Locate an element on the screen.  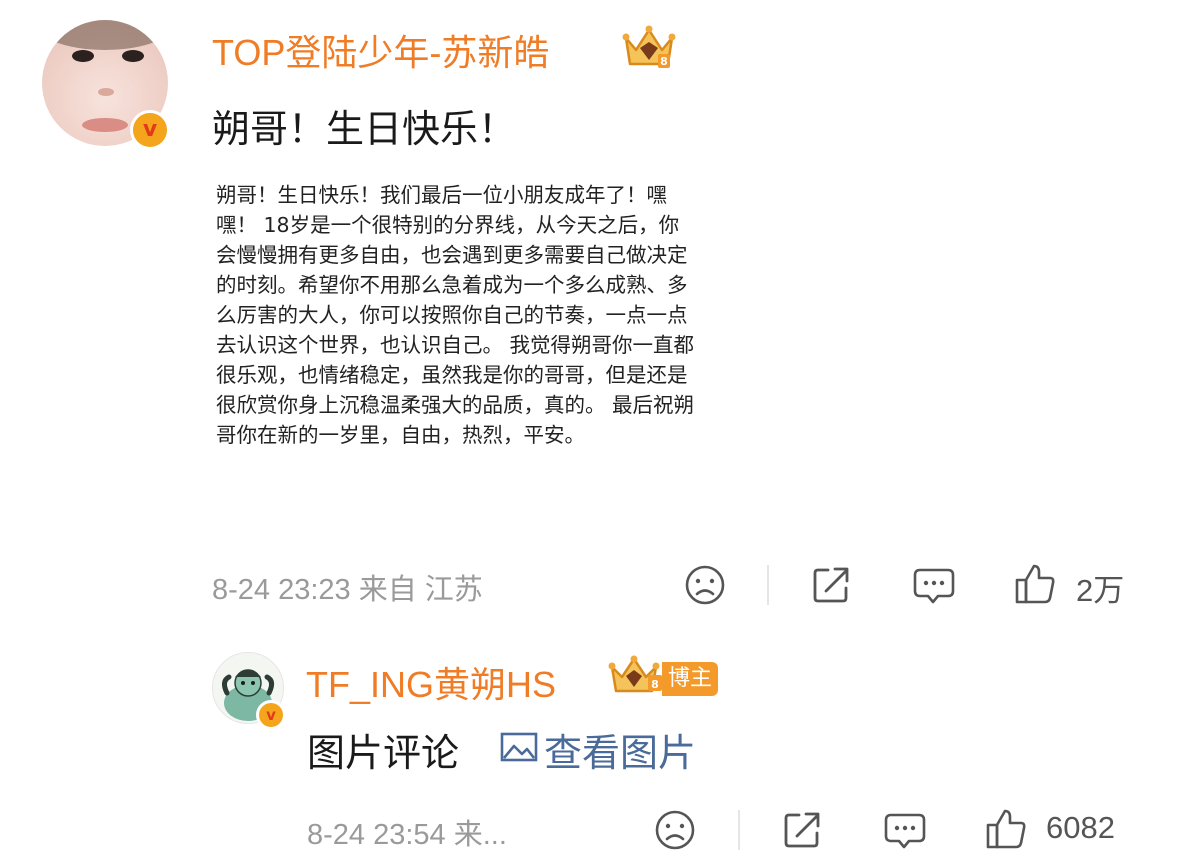
reply-text: 图片评论 is located at coordinates (383, 753).